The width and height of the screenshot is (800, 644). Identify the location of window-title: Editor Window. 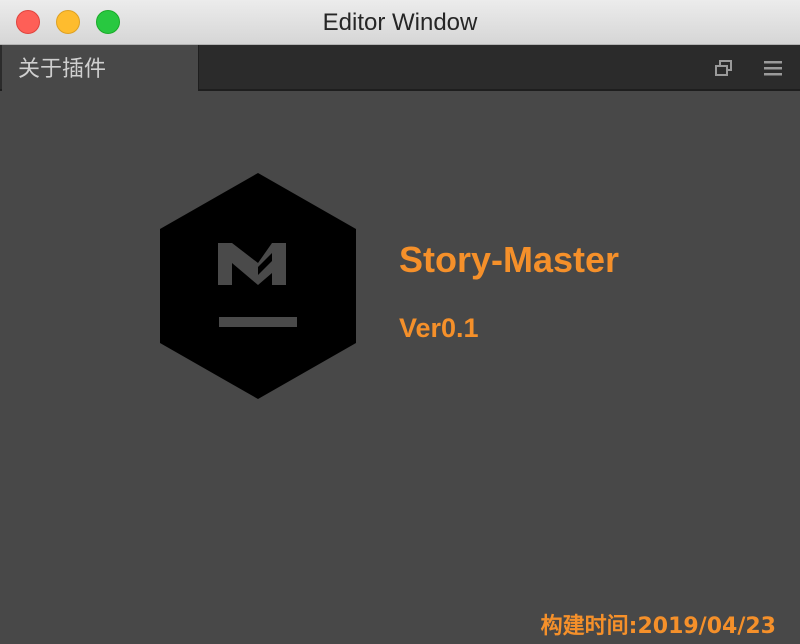
(400, 22).